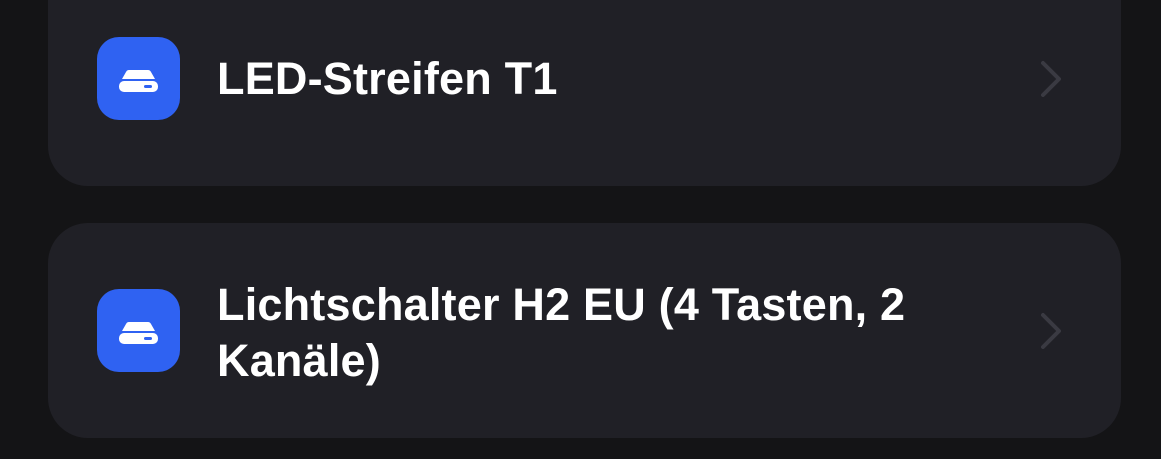 This screenshot has height=459, width=1161. Describe the element at coordinates (561, 332) in the screenshot. I see `device-label: Lichtschalter H2 EU (4 Tasten, 2 Kanäle)` at that location.